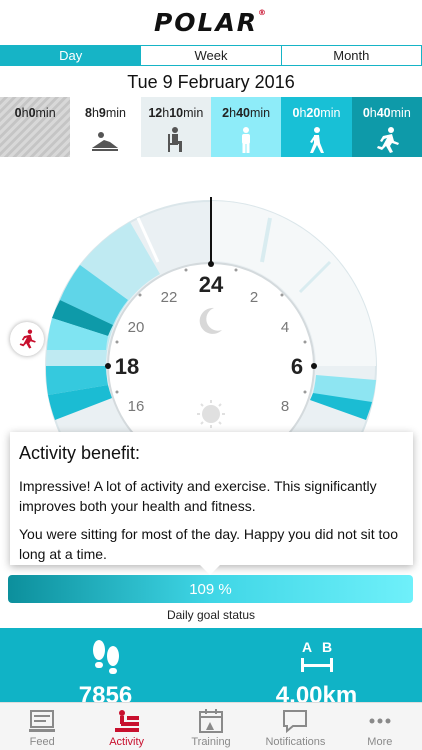  What do you see at coordinates (105, 657) in the screenshot?
I see `footsteps-icon` at bounding box center [105, 657].